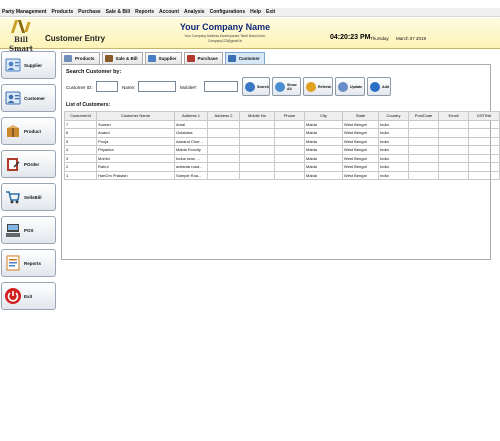  I want to click on sidebar-item-sellsbill: SellsBill, so click(28, 197).